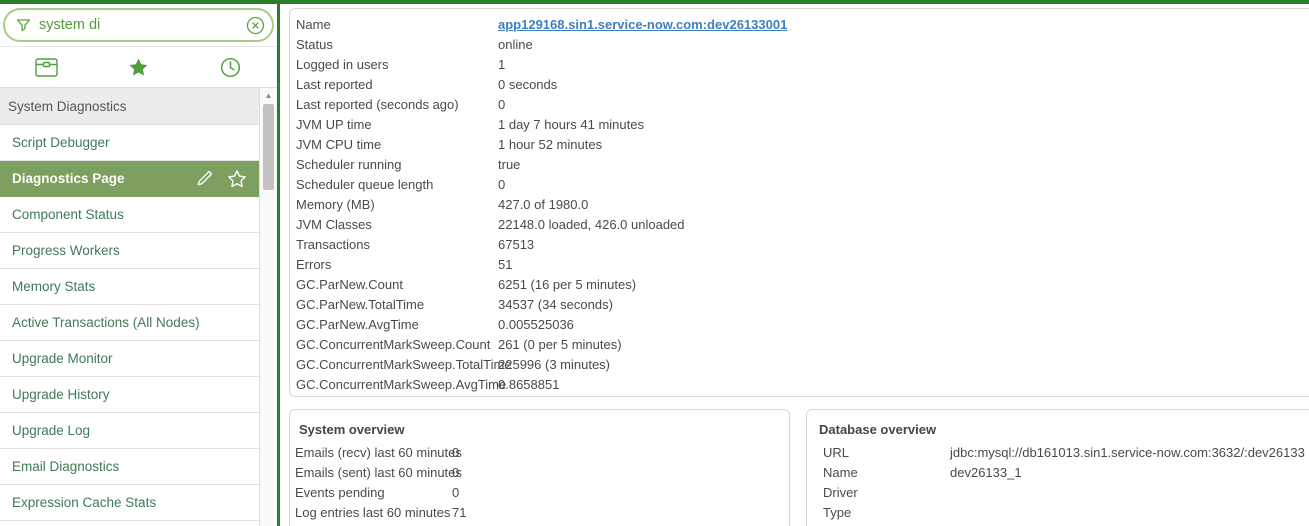  What do you see at coordinates (237, 179) in the screenshot?
I see `star-outline-icon` at bounding box center [237, 179].